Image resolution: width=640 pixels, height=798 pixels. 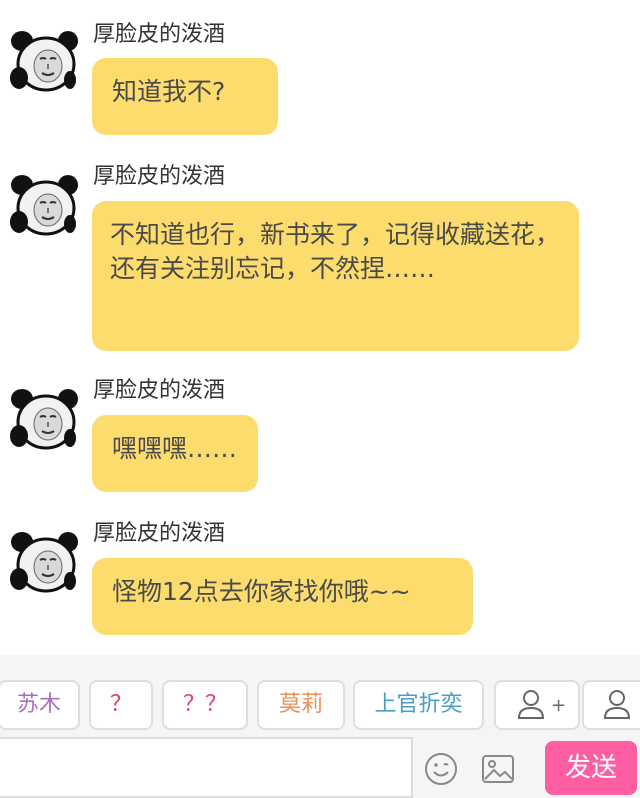 What do you see at coordinates (40, 705) in the screenshot?
I see `quick-reply-chip: 苏木` at bounding box center [40, 705].